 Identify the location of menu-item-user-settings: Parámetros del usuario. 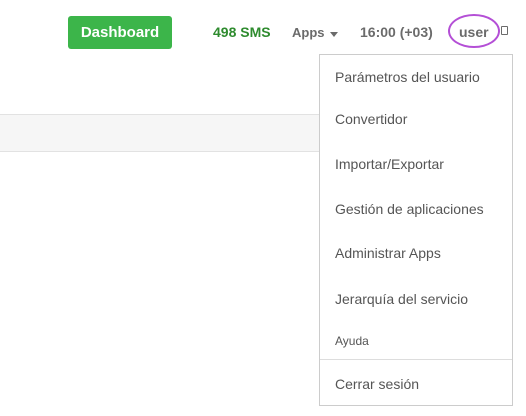
(407, 77).